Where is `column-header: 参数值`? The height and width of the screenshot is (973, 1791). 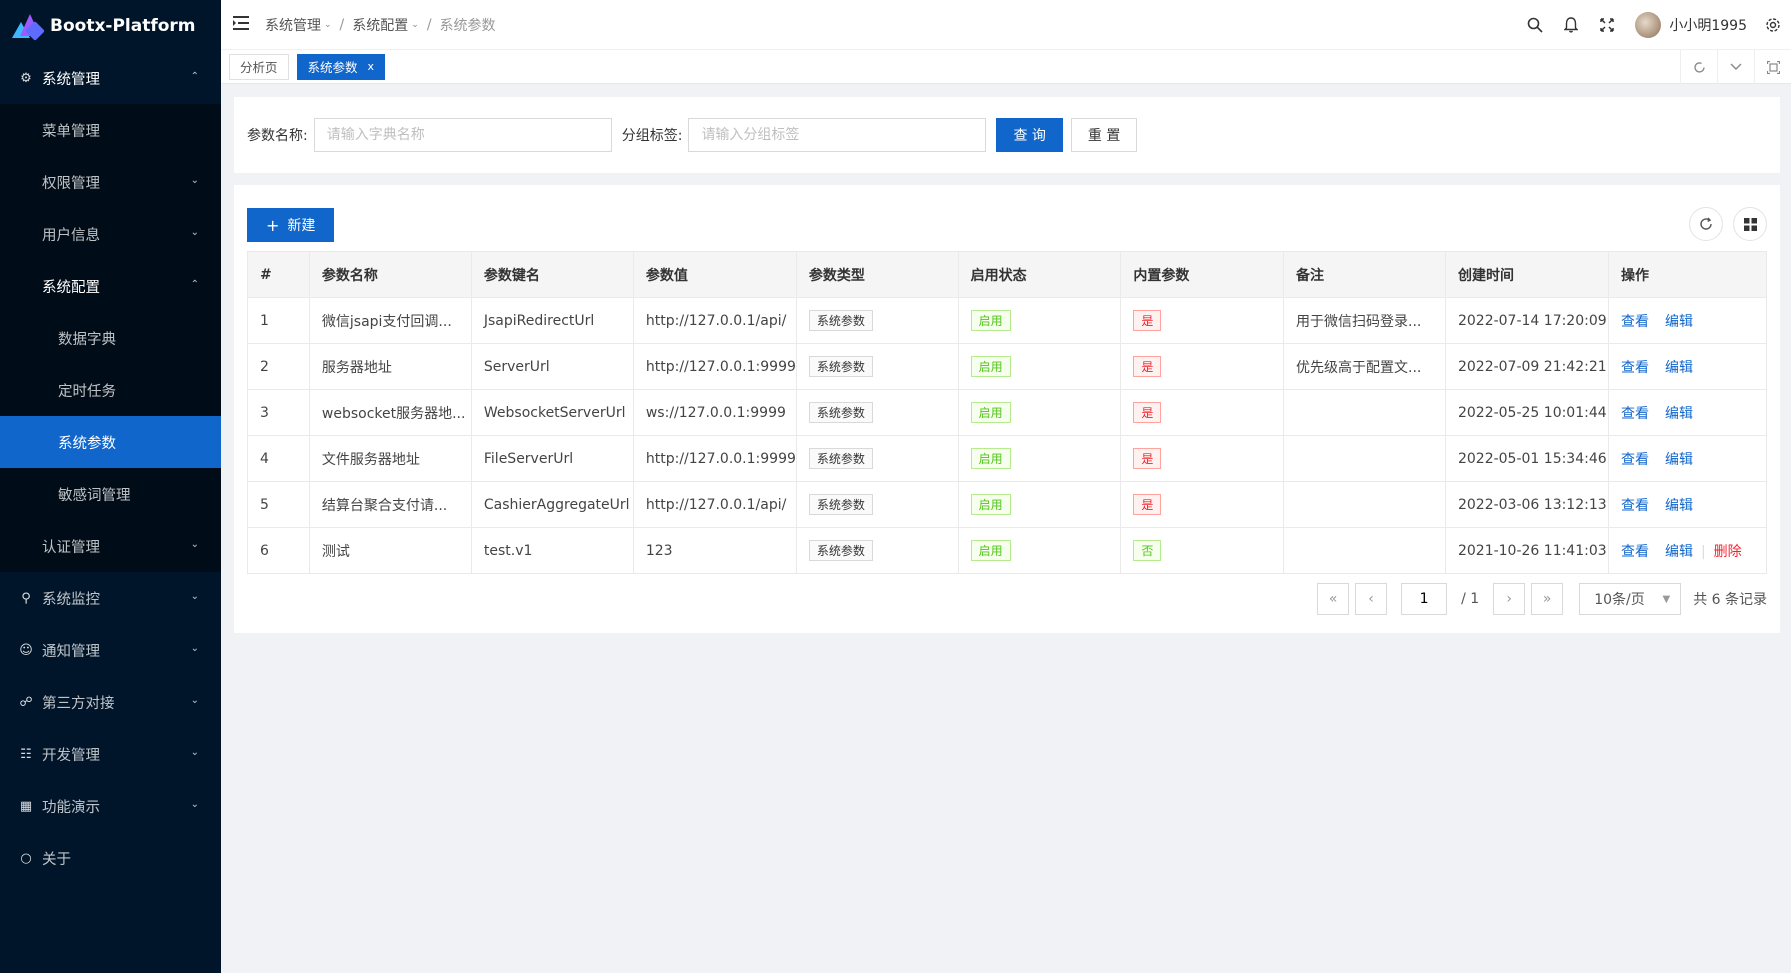 column-header: 参数值 is located at coordinates (714, 274).